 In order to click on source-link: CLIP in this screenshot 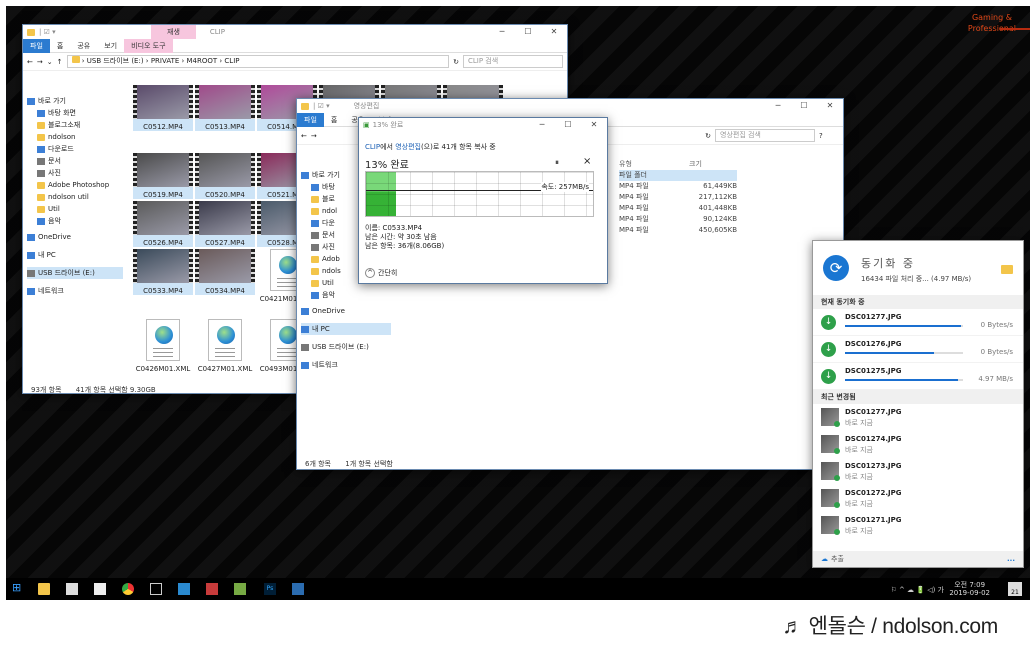, I will do `click(372, 147)`.